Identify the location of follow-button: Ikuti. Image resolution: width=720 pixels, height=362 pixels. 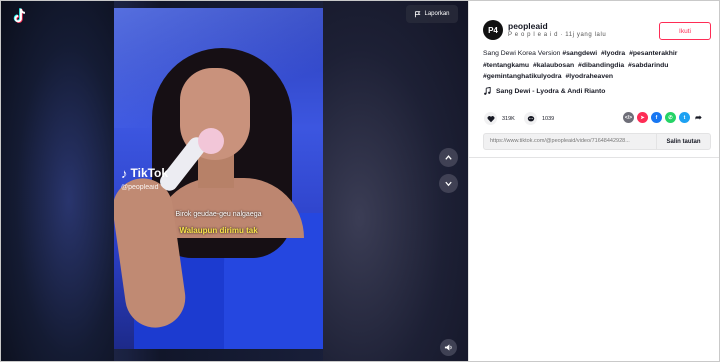
(685, 31).